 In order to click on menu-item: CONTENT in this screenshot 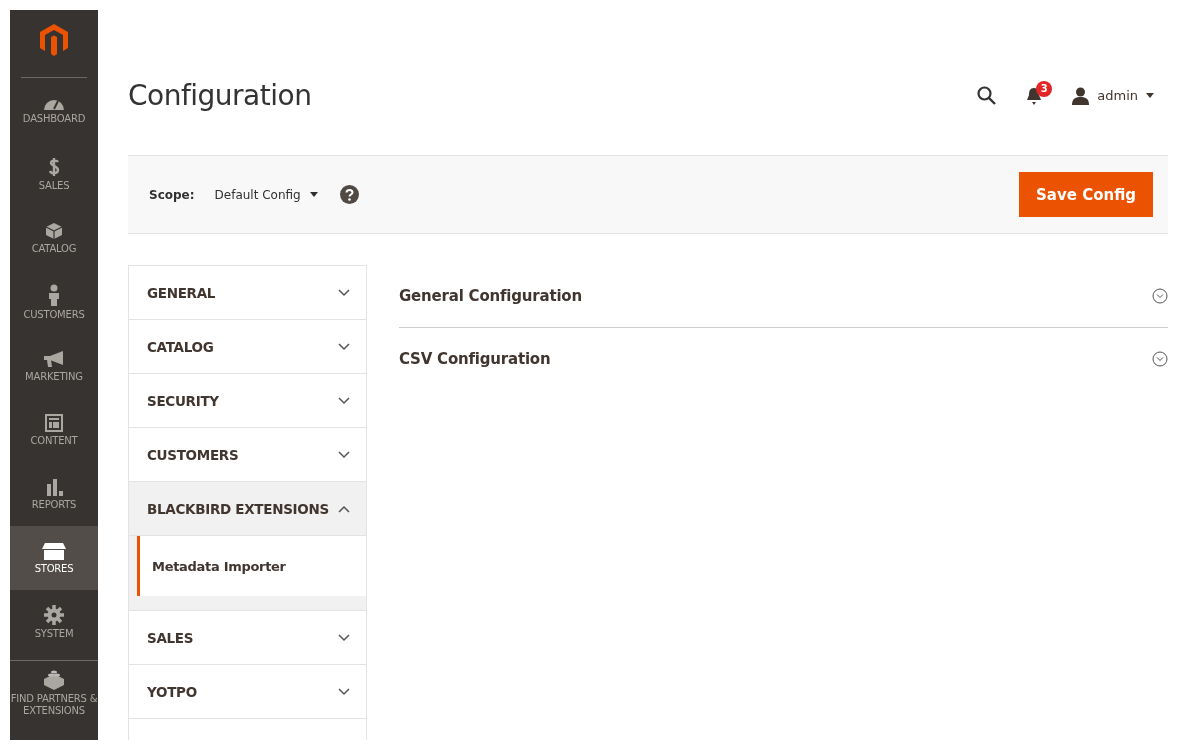, I will do `click(54, 430)`.